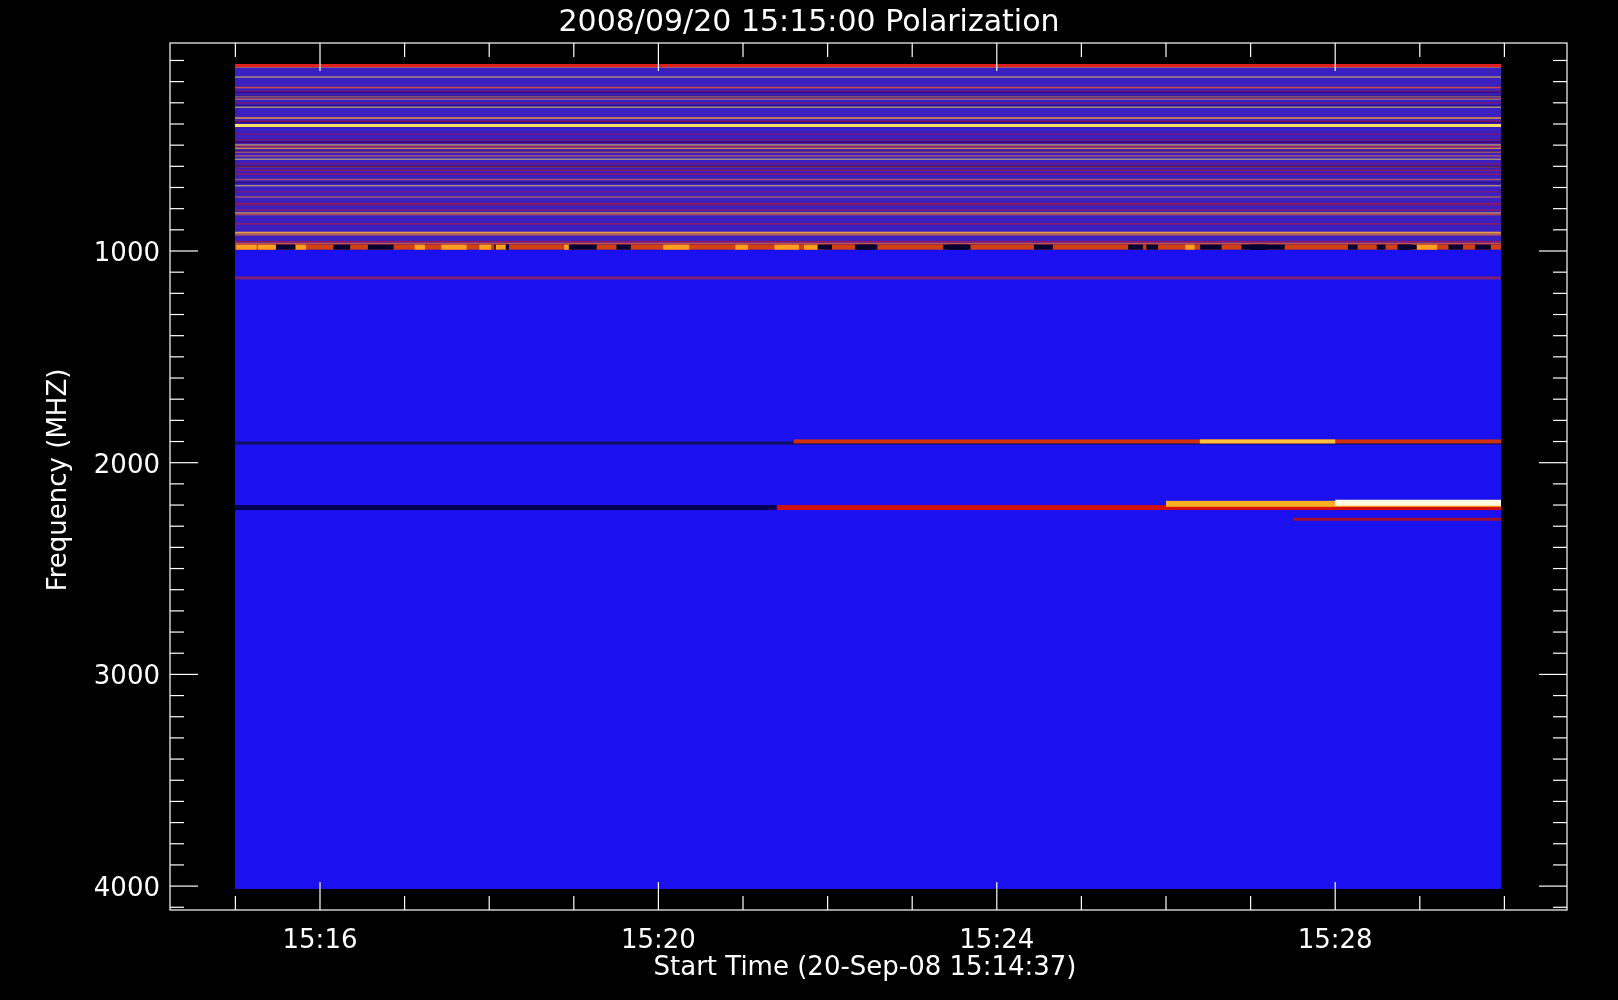 The height and width of the screenshot is (1000, 1618). What do you see at coordinates (320, 939) in the screenshot?
I see `x-tick-label: 15:16` at bounding box center [320, 939].